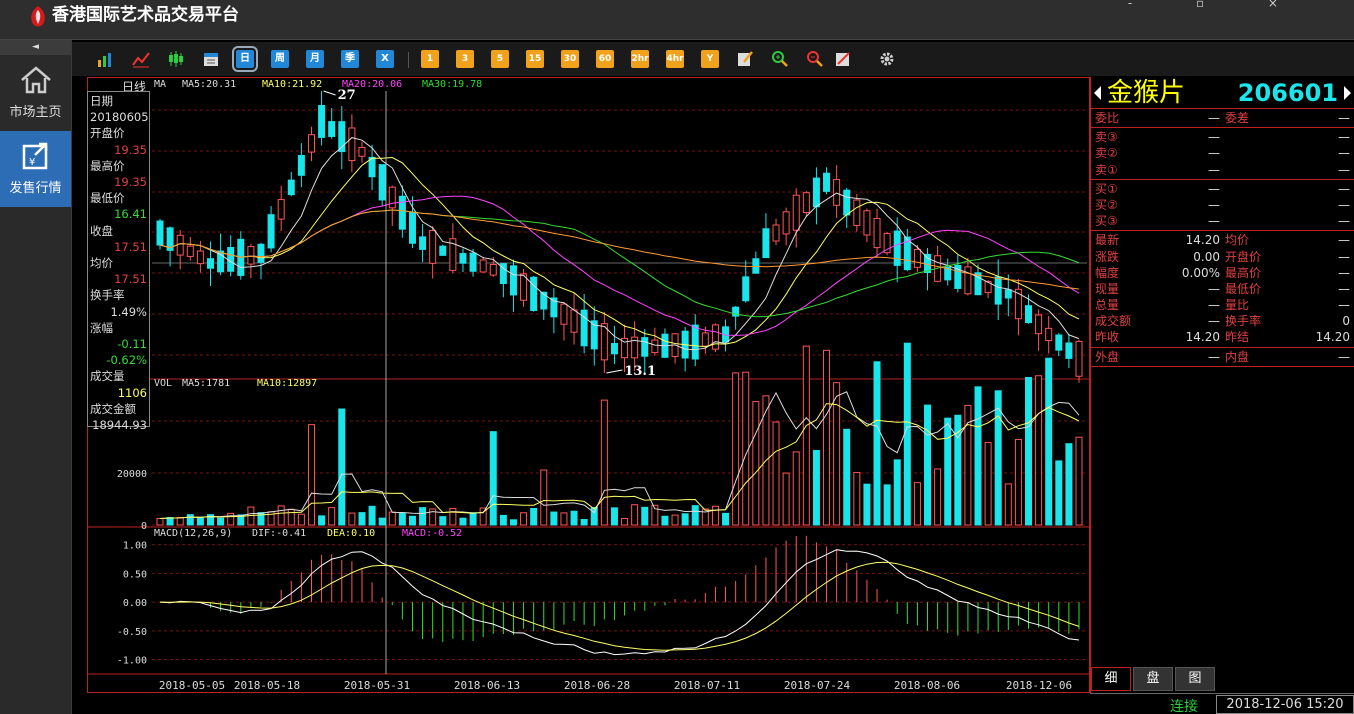 The image size is (1354, 714). What do you see at coordinates (35, 47) in the screenshot?
I see `sidebar-collapse-button: ◄` at bounding box center [35, 47].